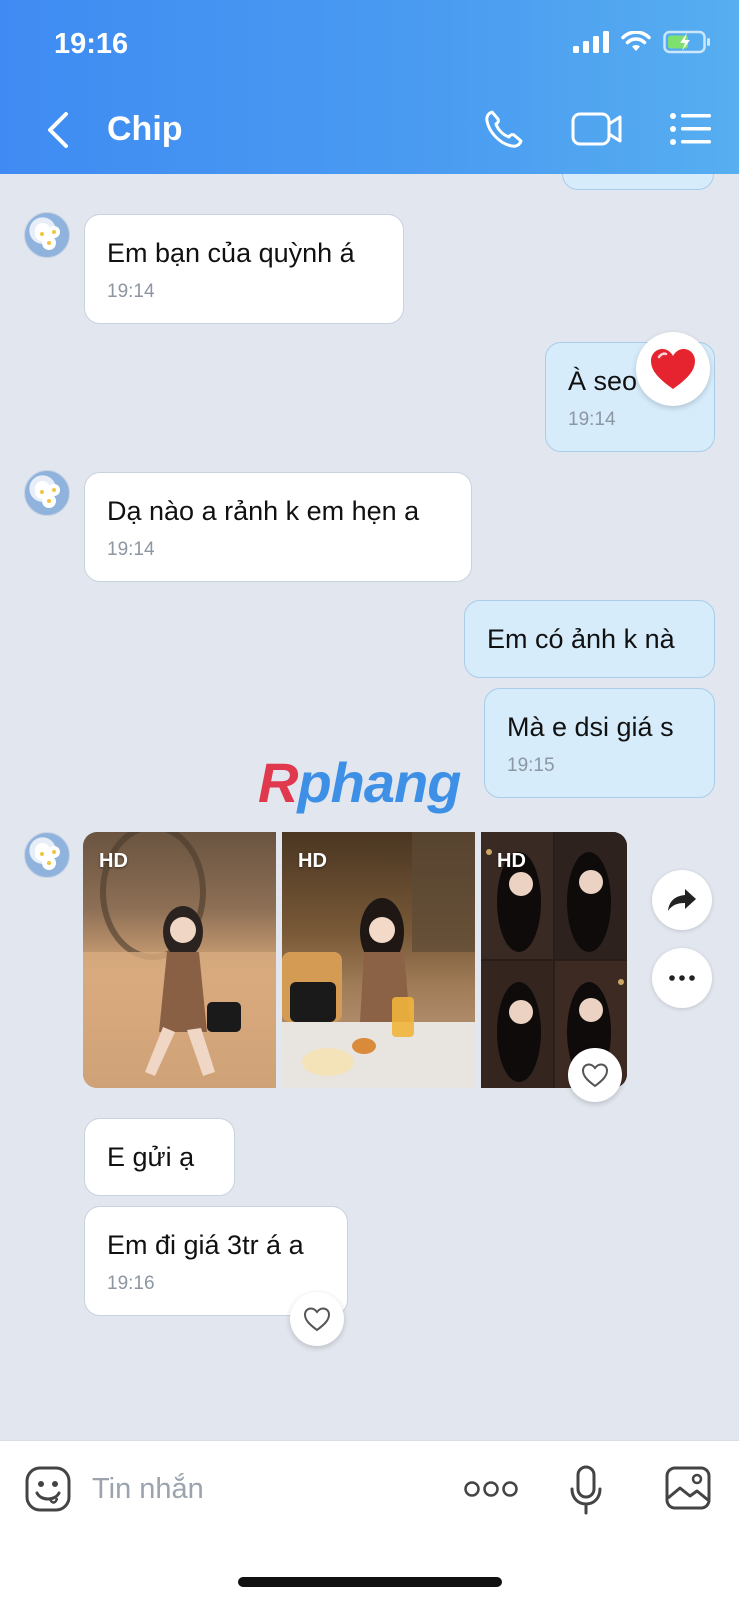 This screenshot has height=1600, width=739. What do you see at coordinates (369, 1520) in the screenshot?
I see `message-input-bar` at bounding box center [369, 1520].